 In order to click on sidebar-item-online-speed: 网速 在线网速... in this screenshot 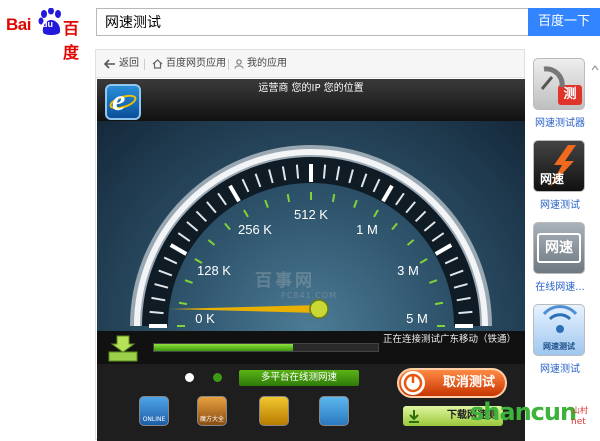, I will do `click(560, 257)`.